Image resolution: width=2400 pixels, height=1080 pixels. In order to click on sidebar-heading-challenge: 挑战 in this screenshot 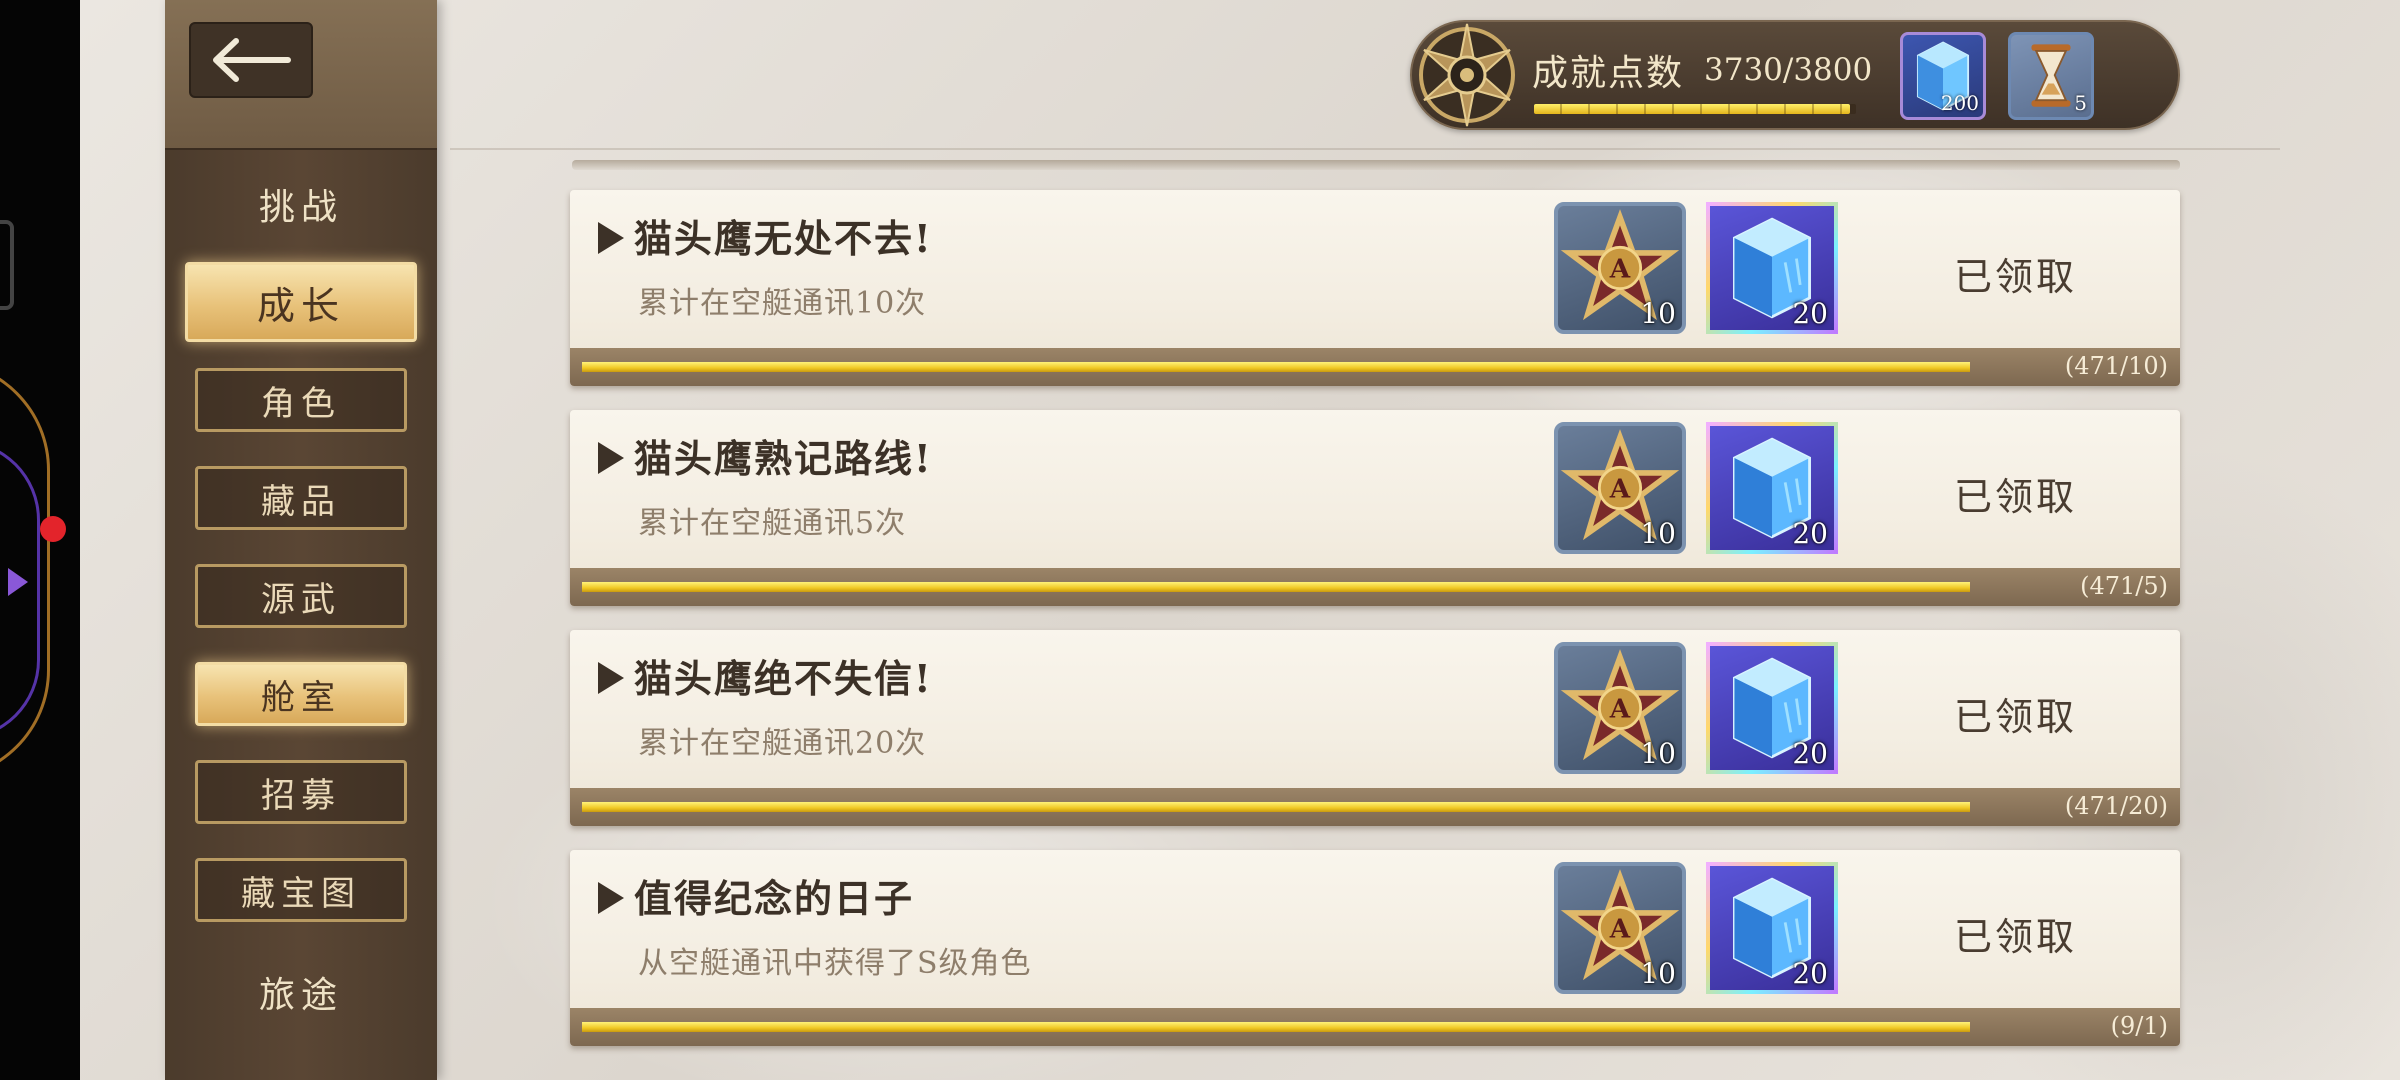, I will do `click(301, 204)`.